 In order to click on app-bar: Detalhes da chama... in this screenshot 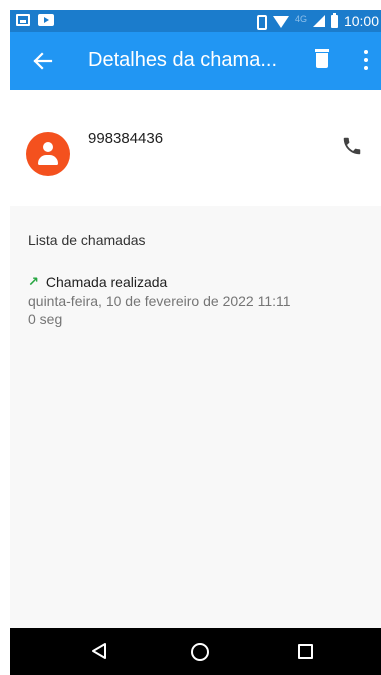, I will do `click(195, 61)`.